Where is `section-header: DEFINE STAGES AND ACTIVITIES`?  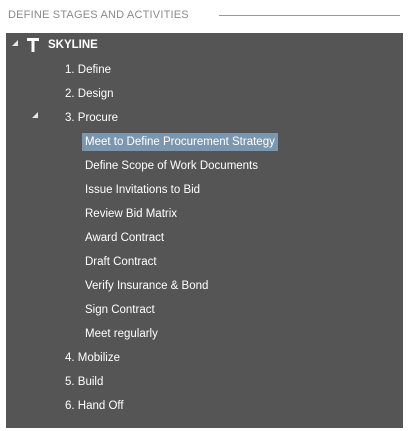
section-header: DEFINE STAGES AND ACTIVITIES is located at coordinates (98, 15).